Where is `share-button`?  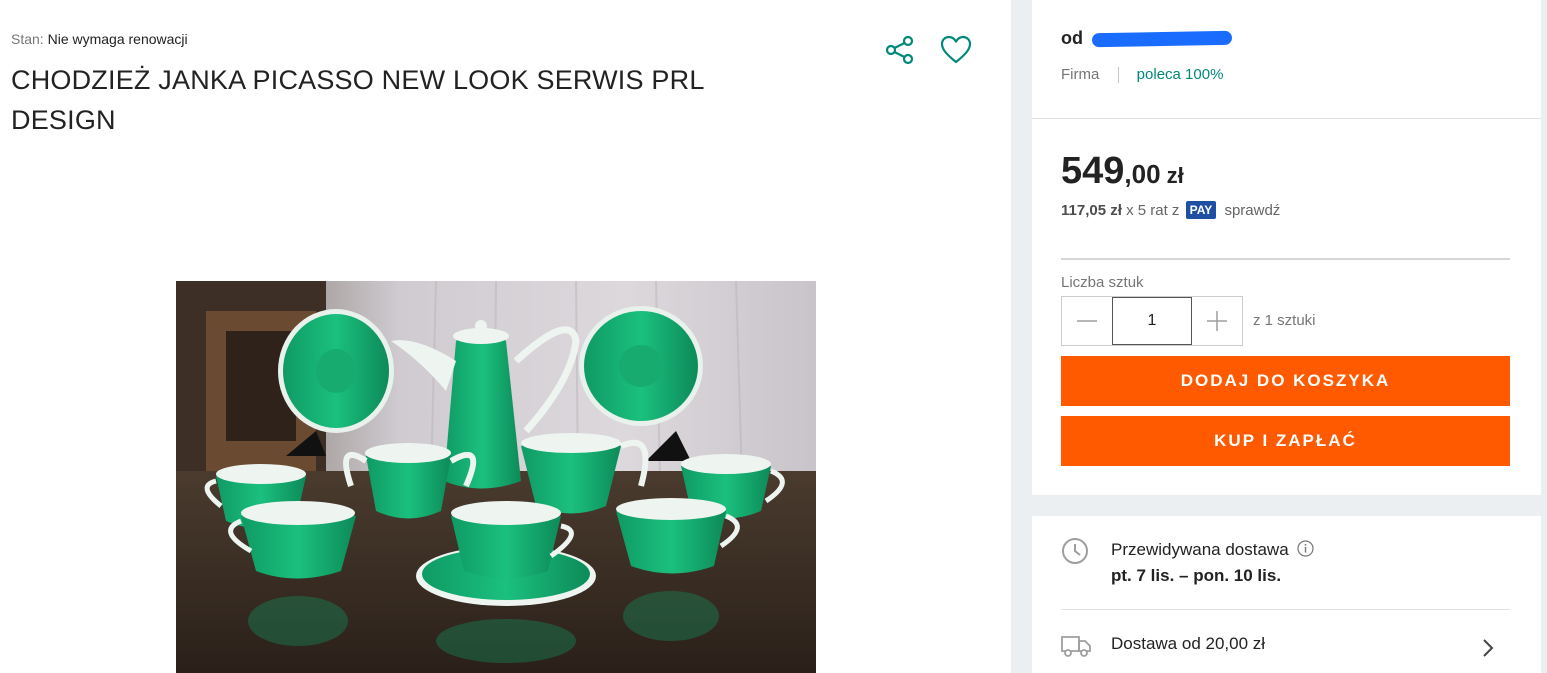
share-button is located at coordinates (900, 50).